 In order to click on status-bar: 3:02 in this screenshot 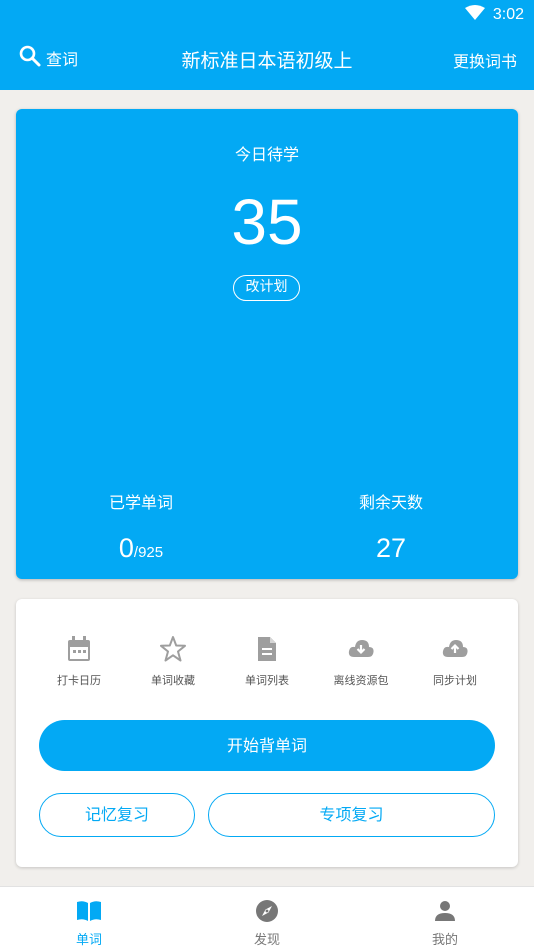, I will do `click(494, 15)`.